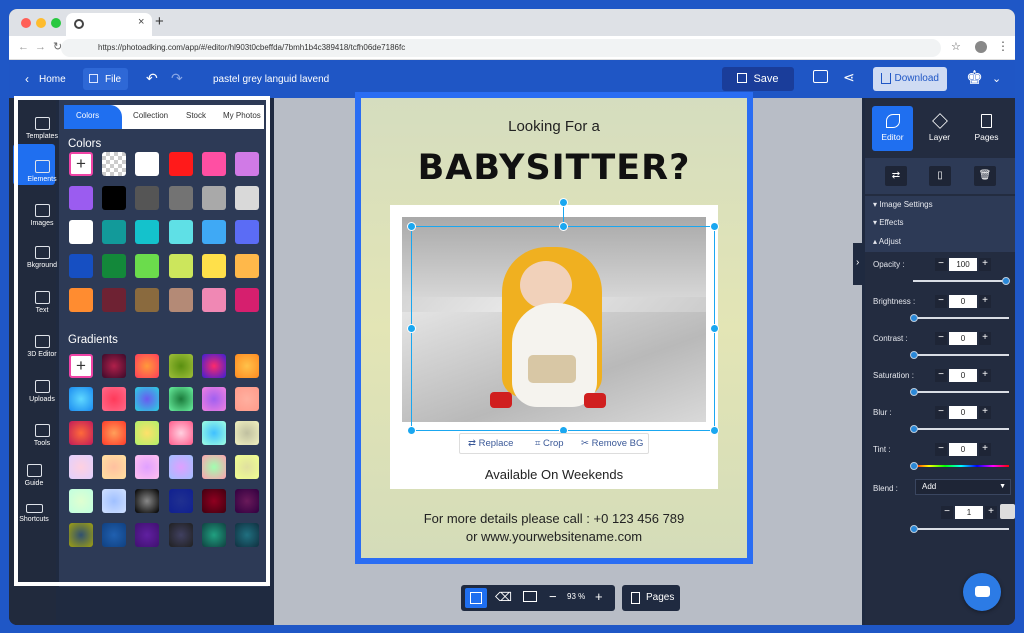 This screenshot has width=1024, height=633. I want to click on brightness-minus-button: −, so click(941, 301).